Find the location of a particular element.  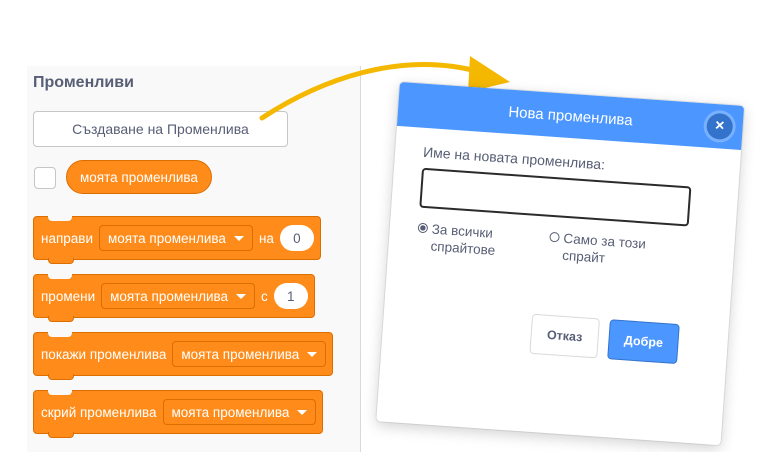

radio-label: За всички спрайтове is located at coordinates (463, 240).